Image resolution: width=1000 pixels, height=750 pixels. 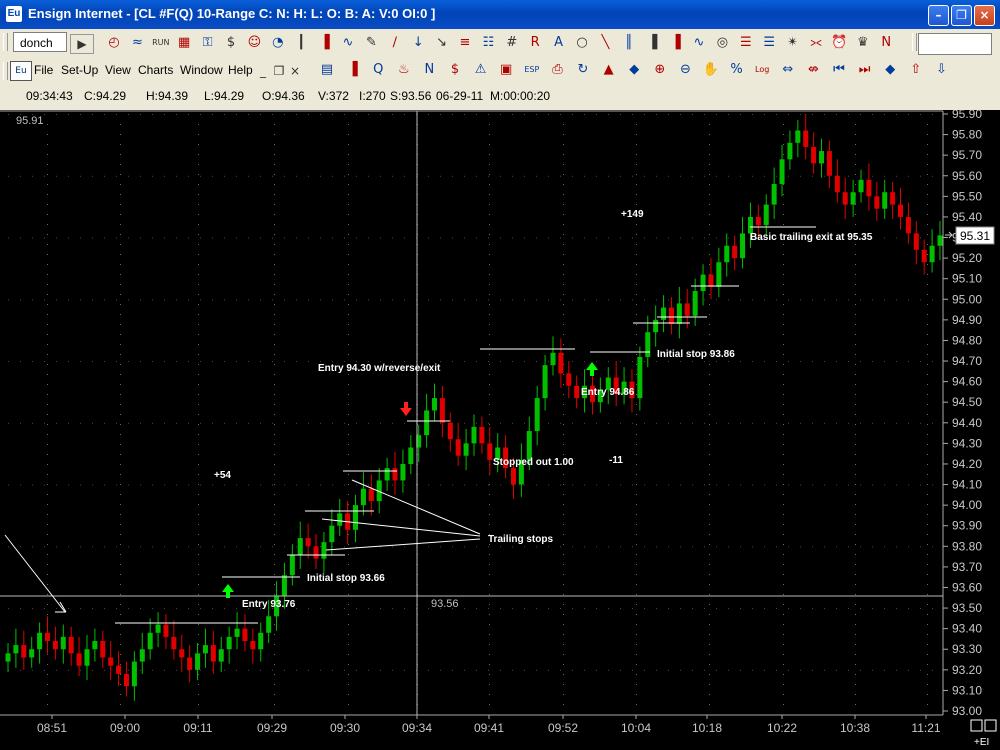 I want to click on chart-tab: donch, so click(x=40, y=42).